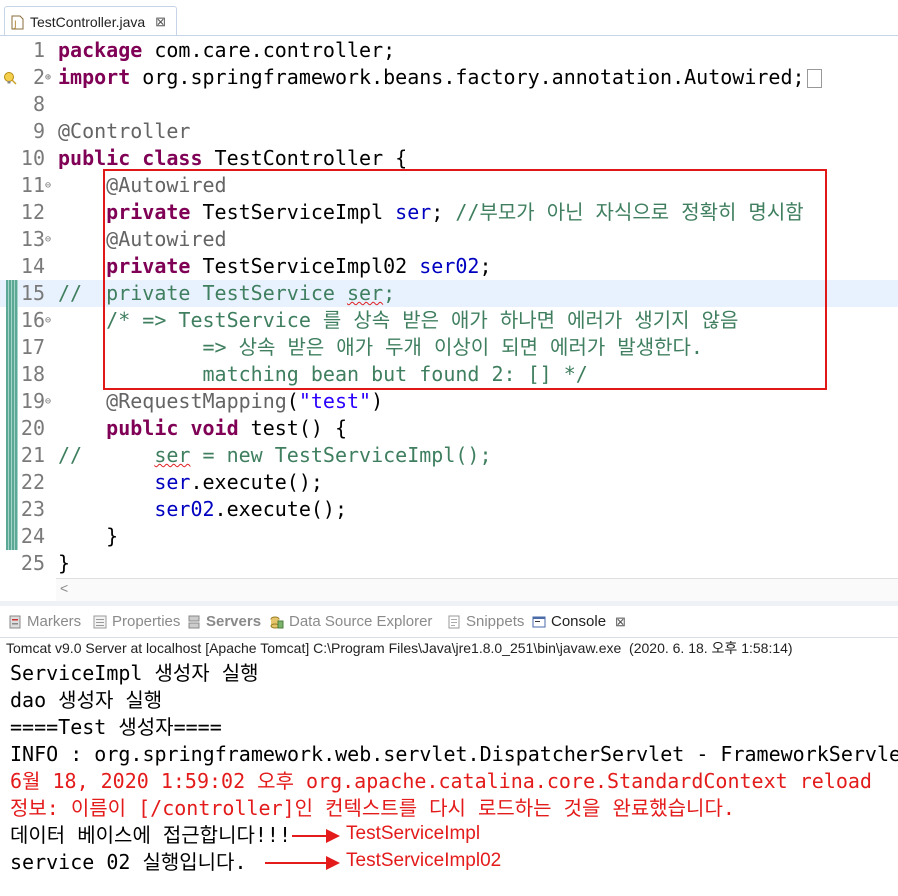  What do you see at coordinates (15, 622) in the screenshot?
I see `markers-icon` at bounding box center [15, 622].